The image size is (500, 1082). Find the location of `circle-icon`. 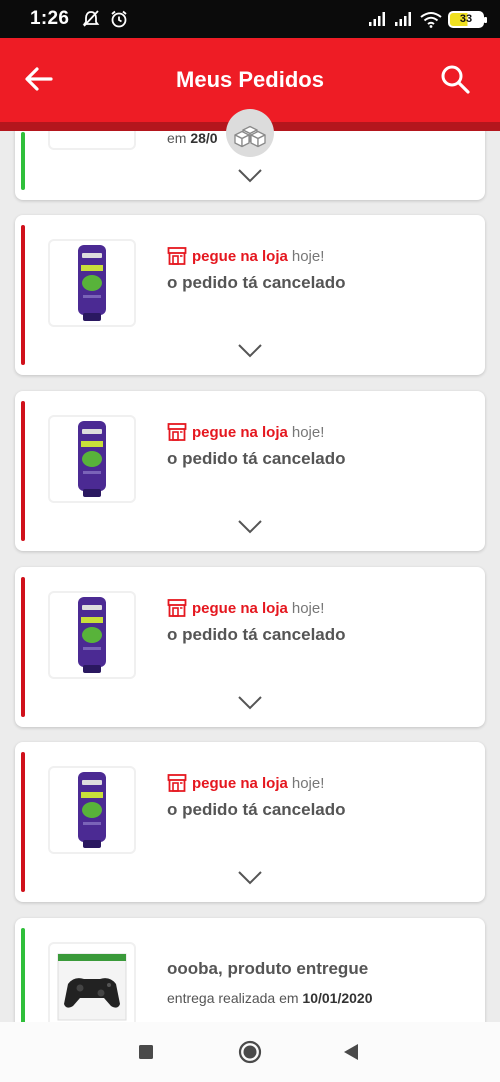

circle-icon is located at coordinates (250, 1052).